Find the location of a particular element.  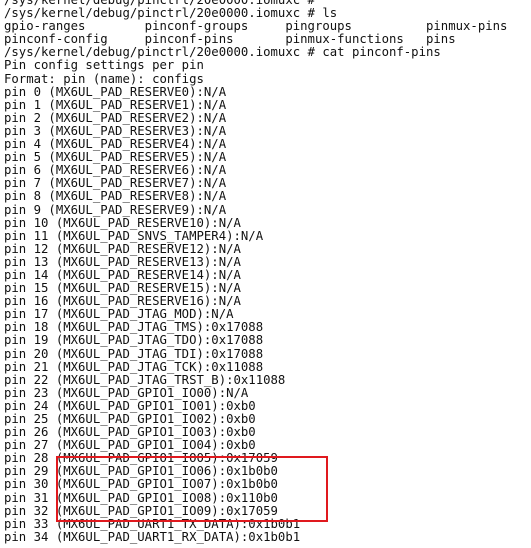

terminal-line: pin 23 (MX6UL_PAD_GPIO1_IO00):N/A is located at coordinates (126, 392).